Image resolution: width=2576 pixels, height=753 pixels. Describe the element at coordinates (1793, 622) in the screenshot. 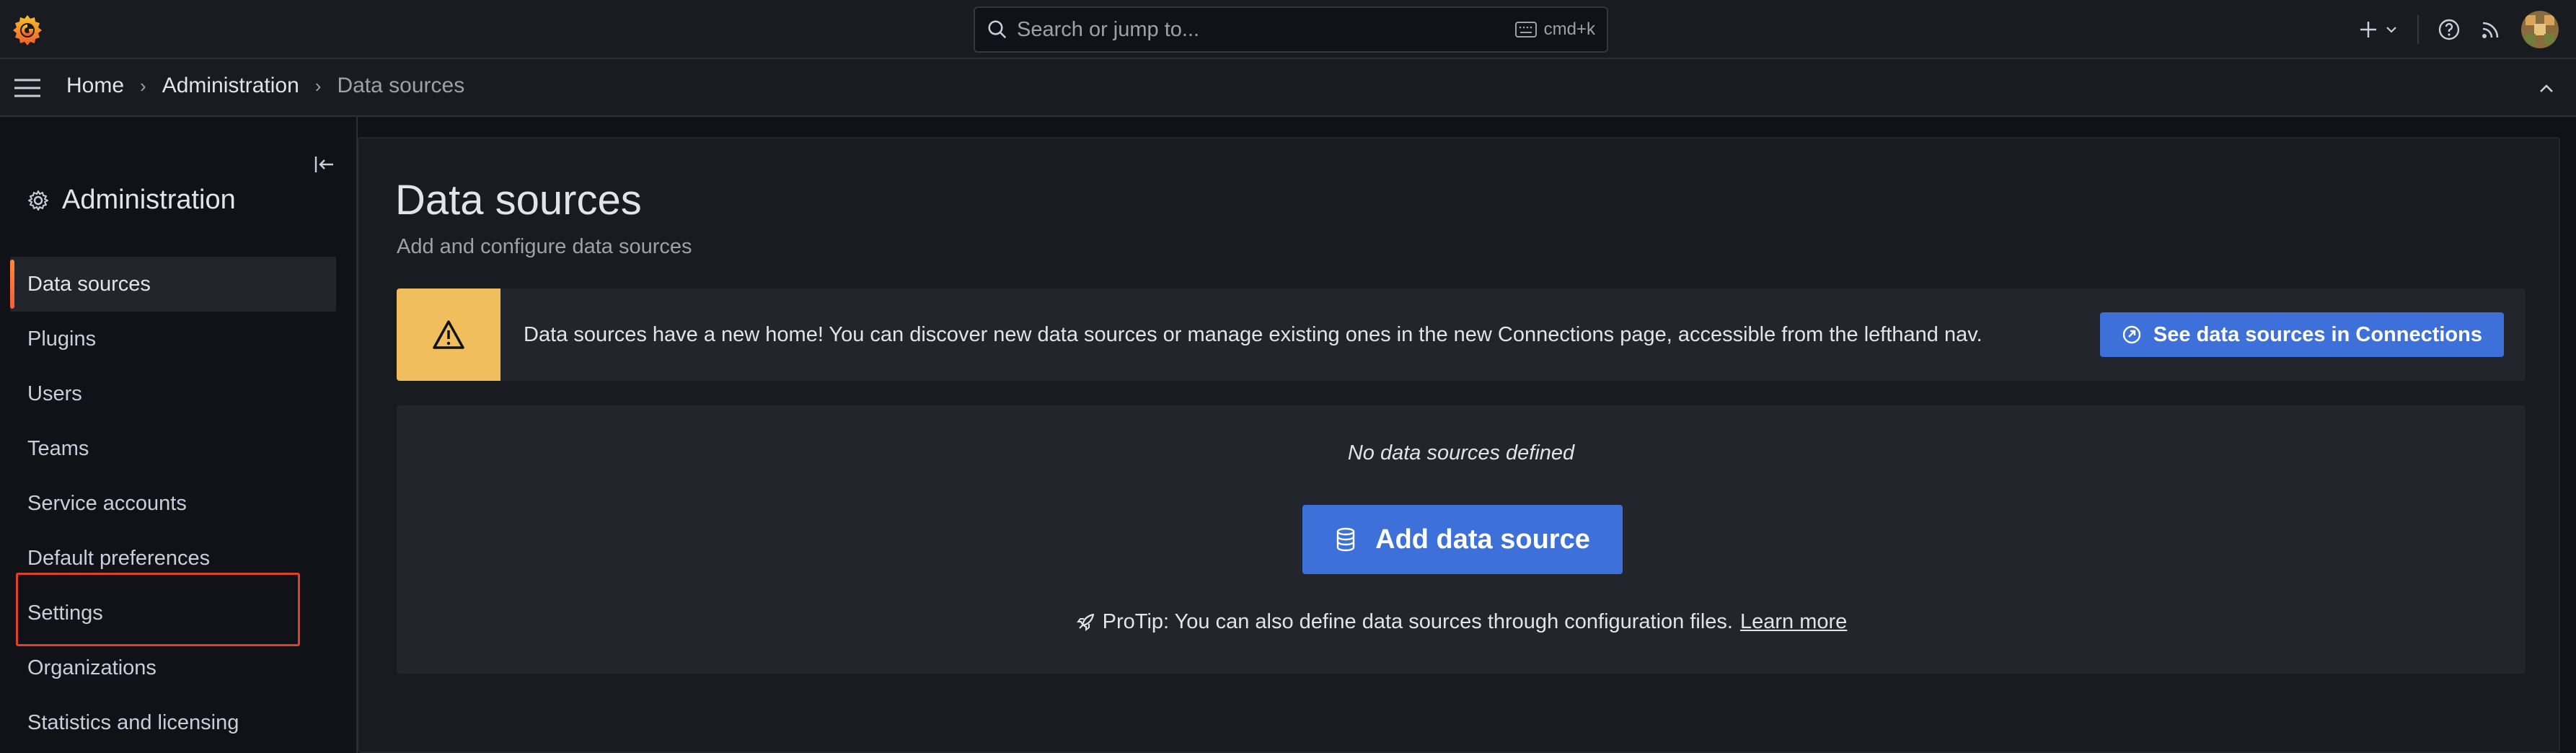

I see `learn-more-link: Learn more` at that location.